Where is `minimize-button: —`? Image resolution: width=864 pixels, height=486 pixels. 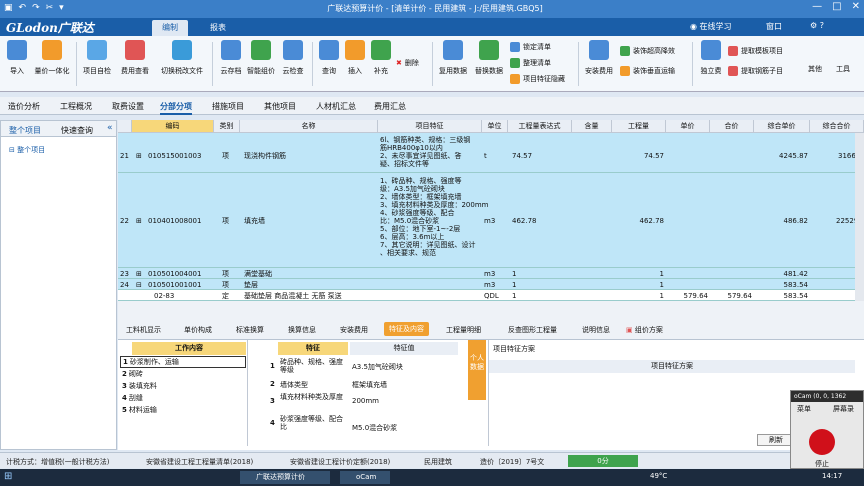 minimize-button: — is located at coordinates (817, 6).